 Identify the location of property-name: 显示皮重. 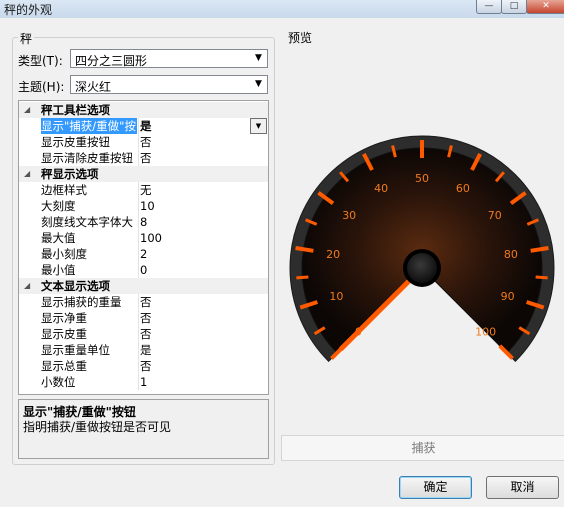
(64, 334).